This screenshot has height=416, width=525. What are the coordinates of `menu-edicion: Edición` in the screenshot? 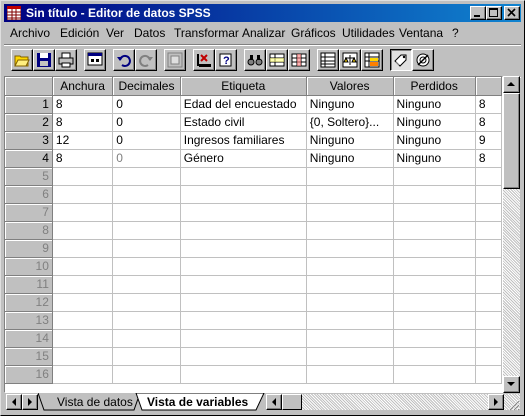 It's located at (79, 33).